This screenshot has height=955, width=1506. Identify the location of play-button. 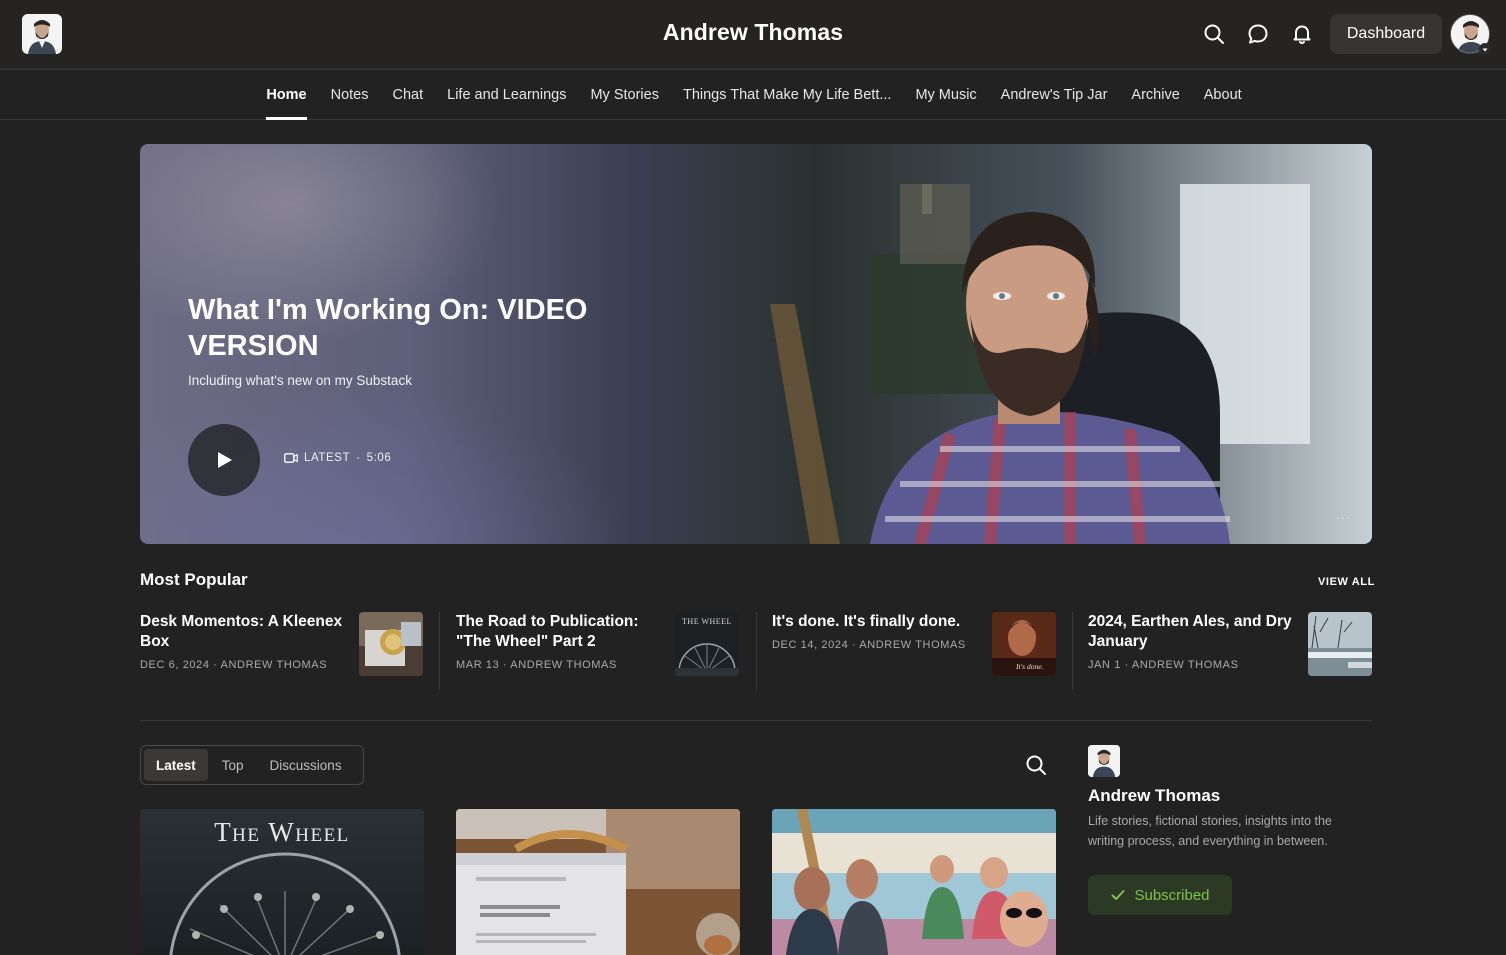
(224, 460).